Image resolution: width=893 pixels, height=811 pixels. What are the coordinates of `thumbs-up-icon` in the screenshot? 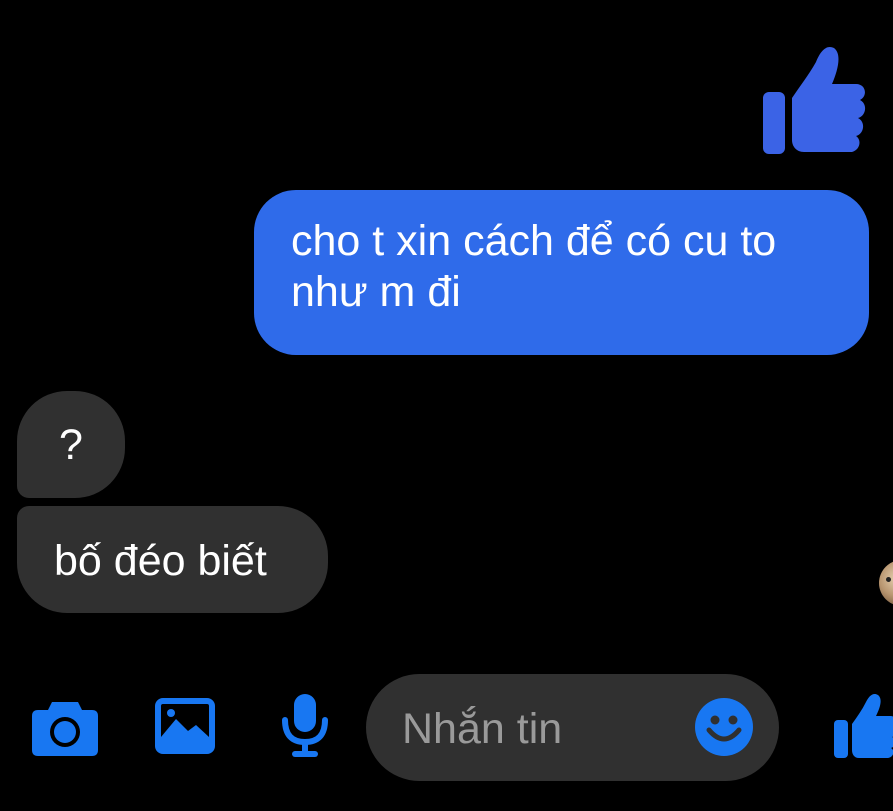 It's located at (862, 726).